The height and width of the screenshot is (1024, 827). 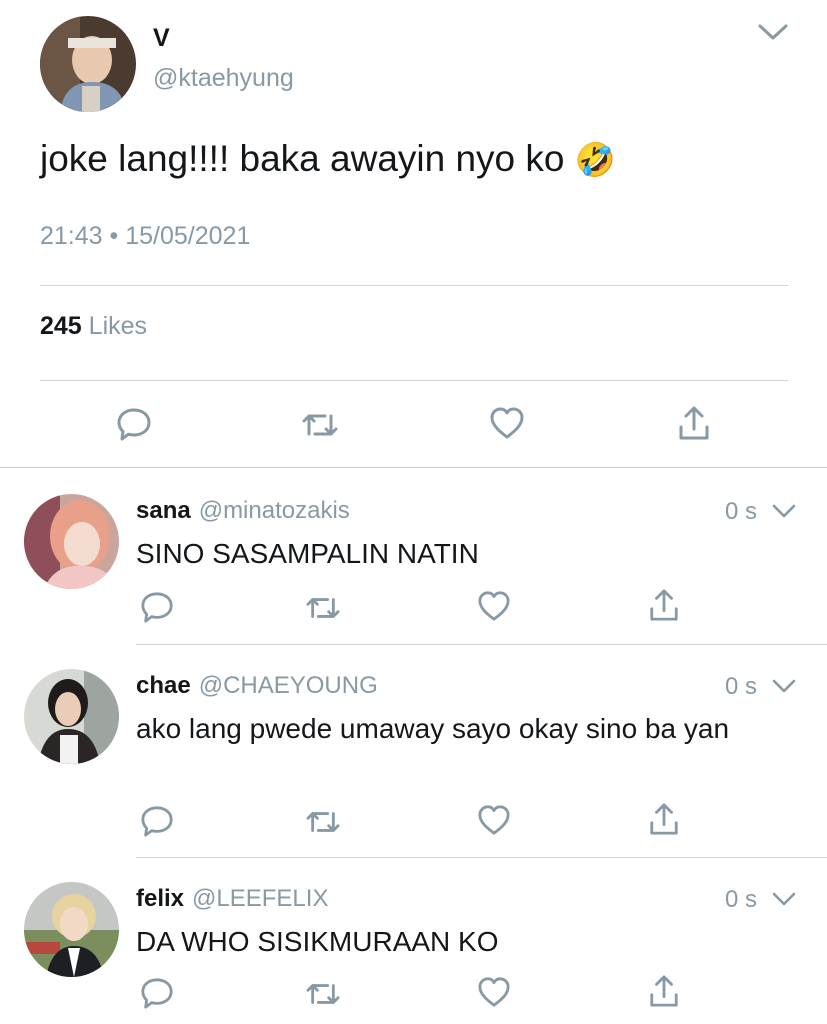 What do you see at coordinates (163, 510) in the screenshot?
I see `reply-display-name: sana` at bounding box center [163, 510].